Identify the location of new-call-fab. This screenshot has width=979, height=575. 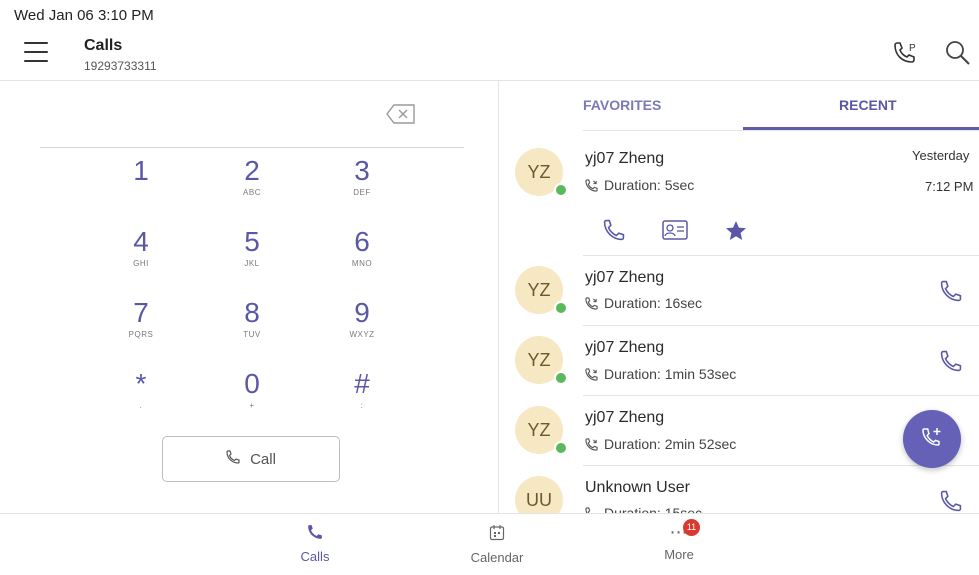
(932, 439).